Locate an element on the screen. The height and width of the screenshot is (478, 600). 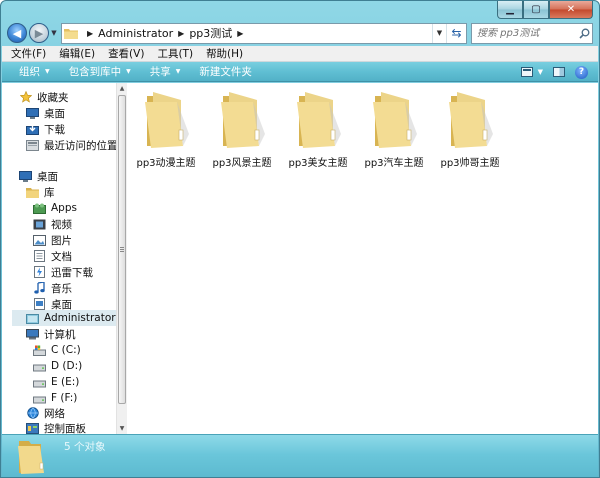
star-icon is located at coordinates (25, 97).